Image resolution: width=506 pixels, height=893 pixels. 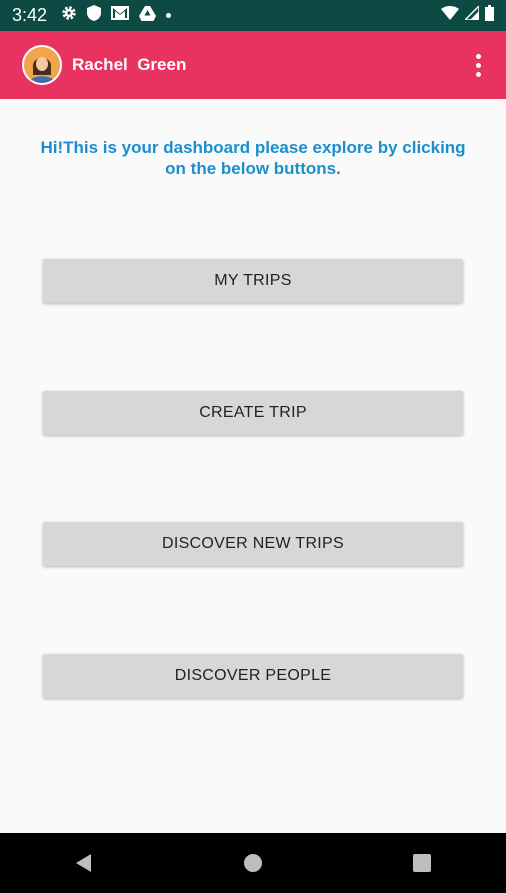 What do you see at coordinates (253, 15) in the screenshot?
I see `status-bar: 3:42` at bounding box center [253, 15].